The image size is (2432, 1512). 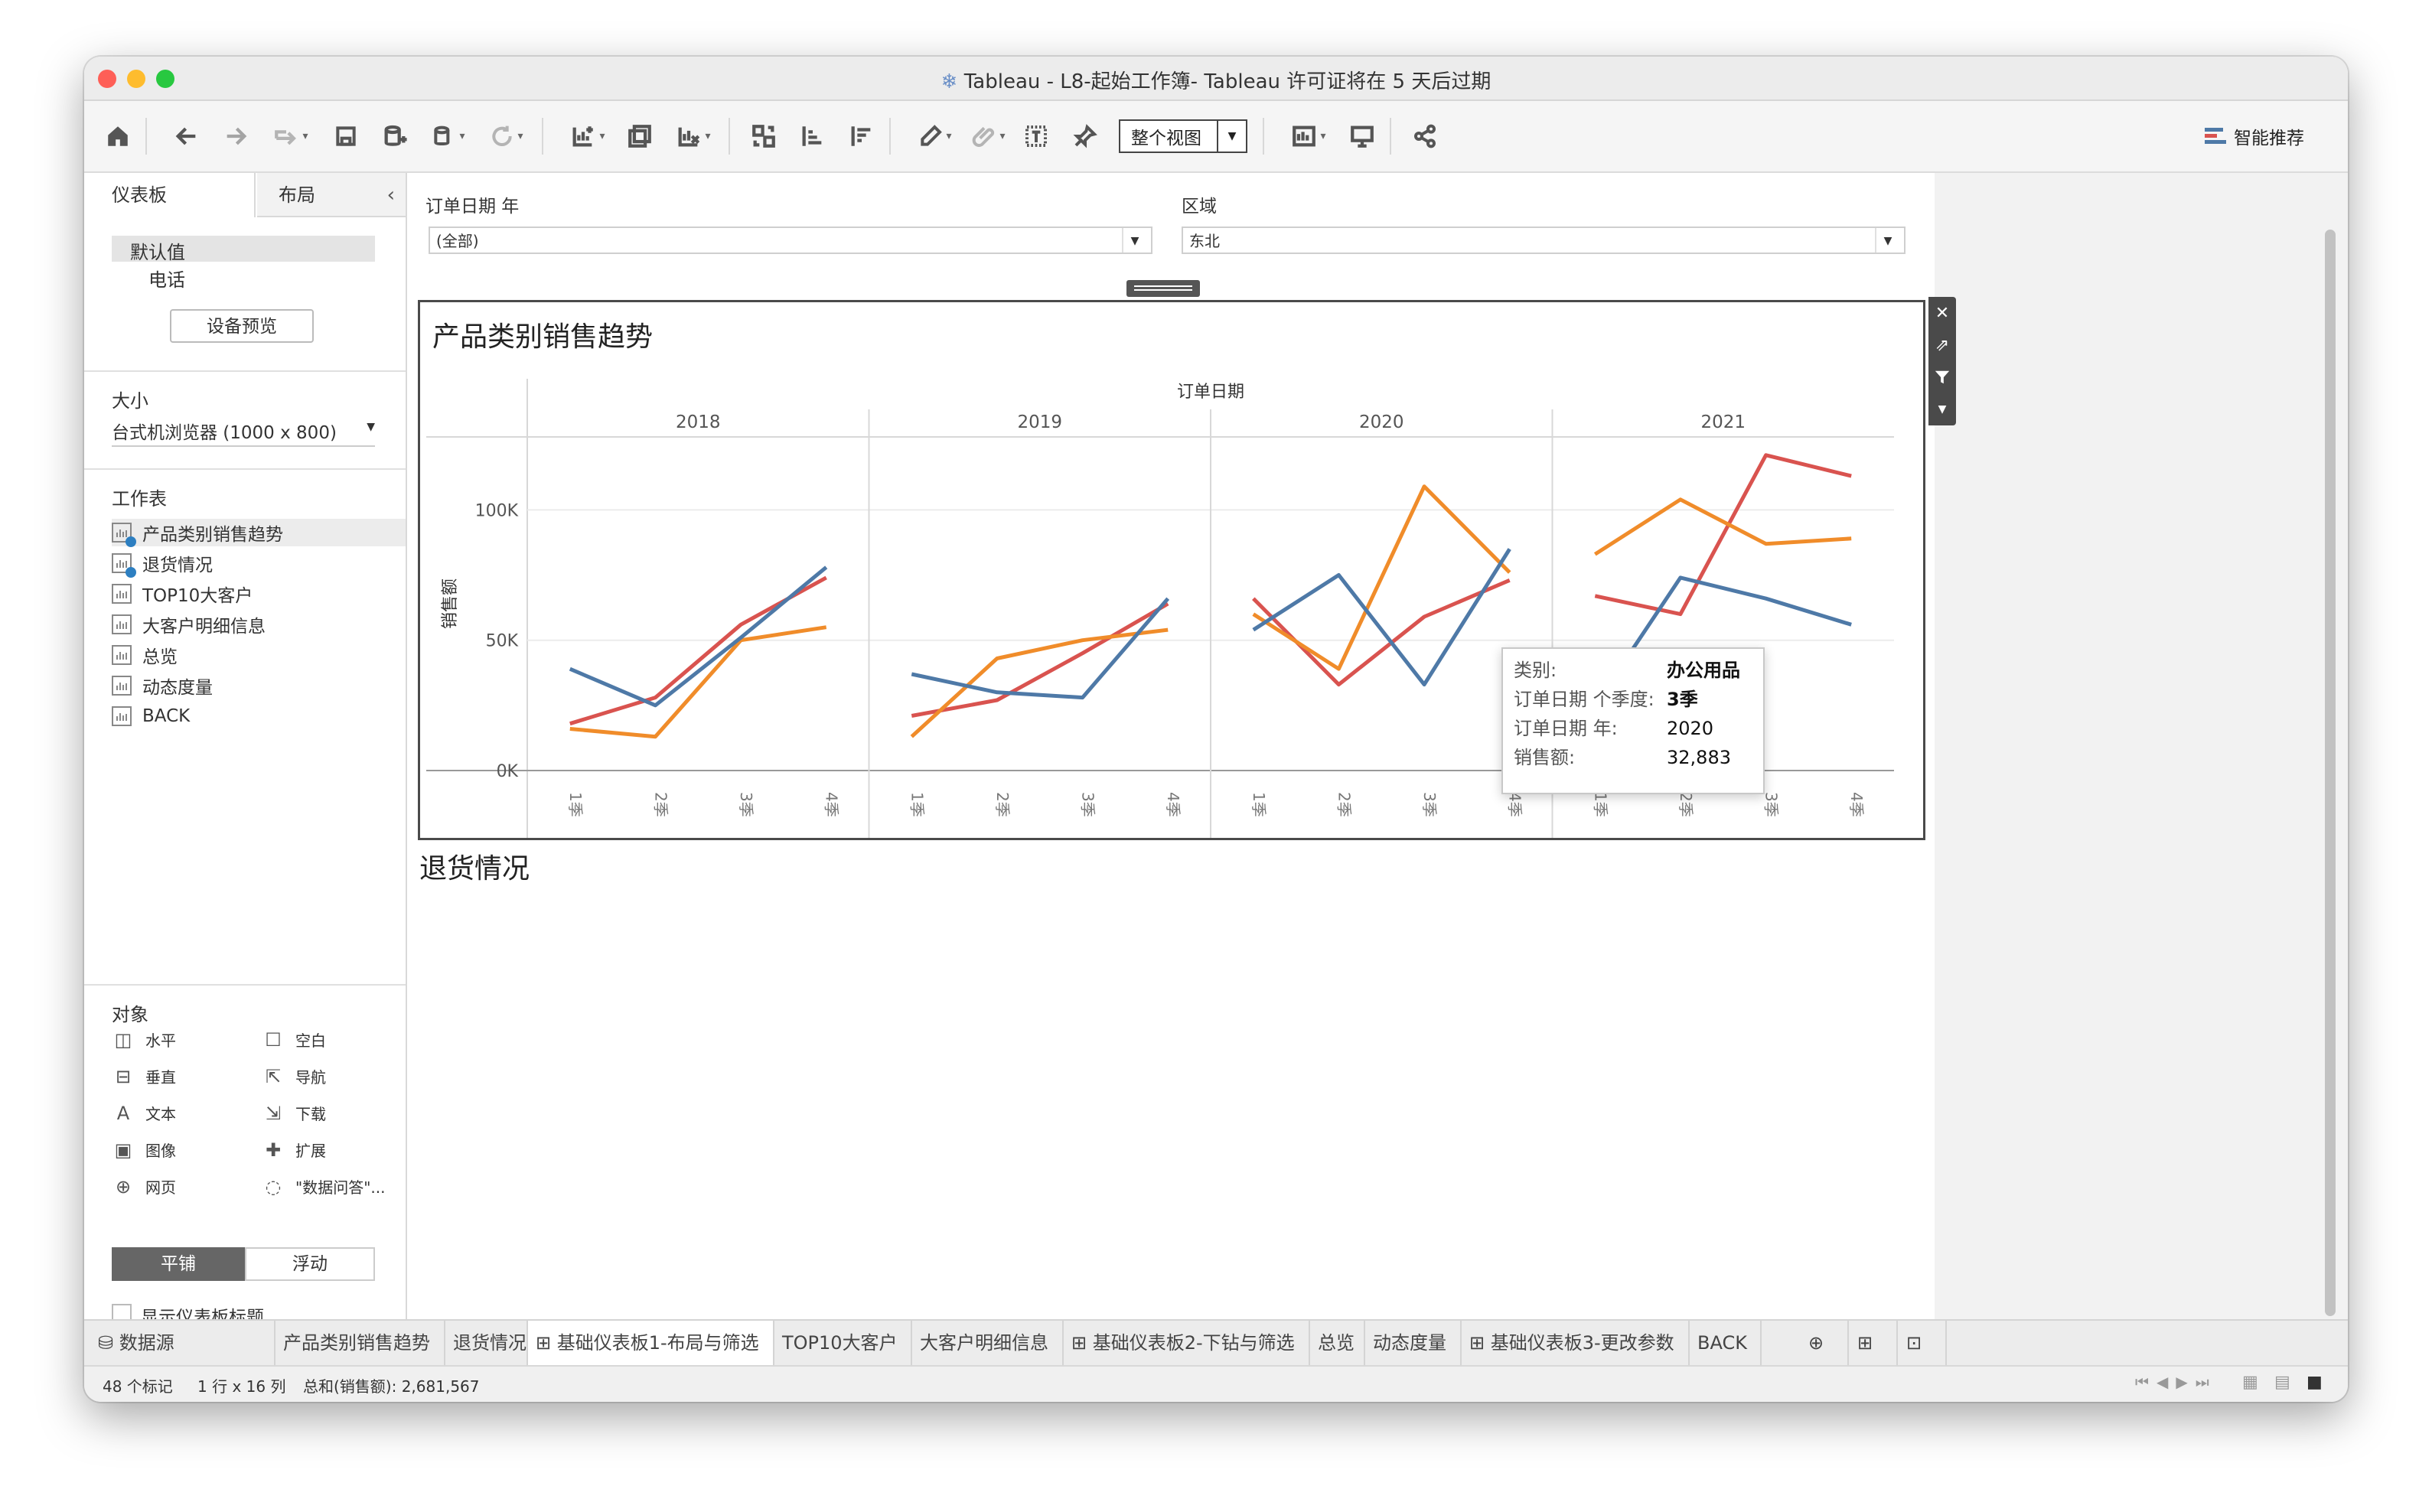 I want to click on sum-readout: 总和(销售额): 2,681,567, so click(x=391, y=1387).